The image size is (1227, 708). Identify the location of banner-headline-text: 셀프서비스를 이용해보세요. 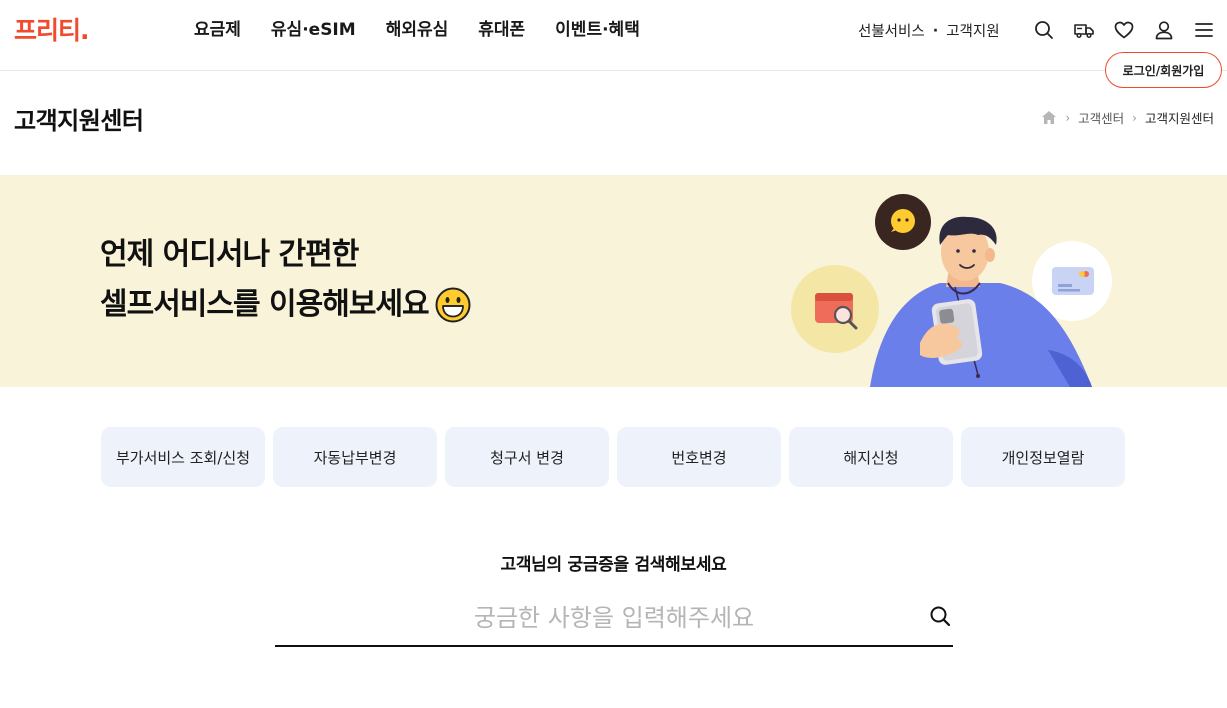
(265, 304).